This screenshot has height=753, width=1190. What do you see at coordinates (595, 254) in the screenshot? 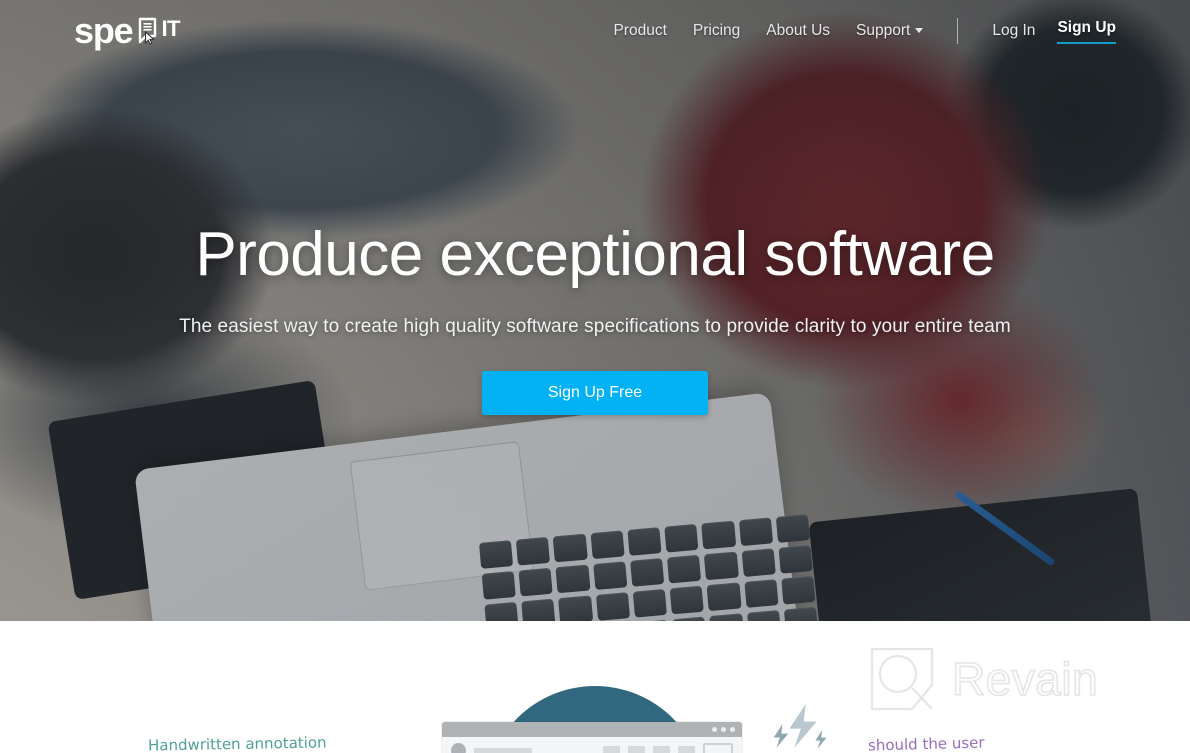
I see `hero-title: Produce exceptional software` at bounding box center [595, 254].